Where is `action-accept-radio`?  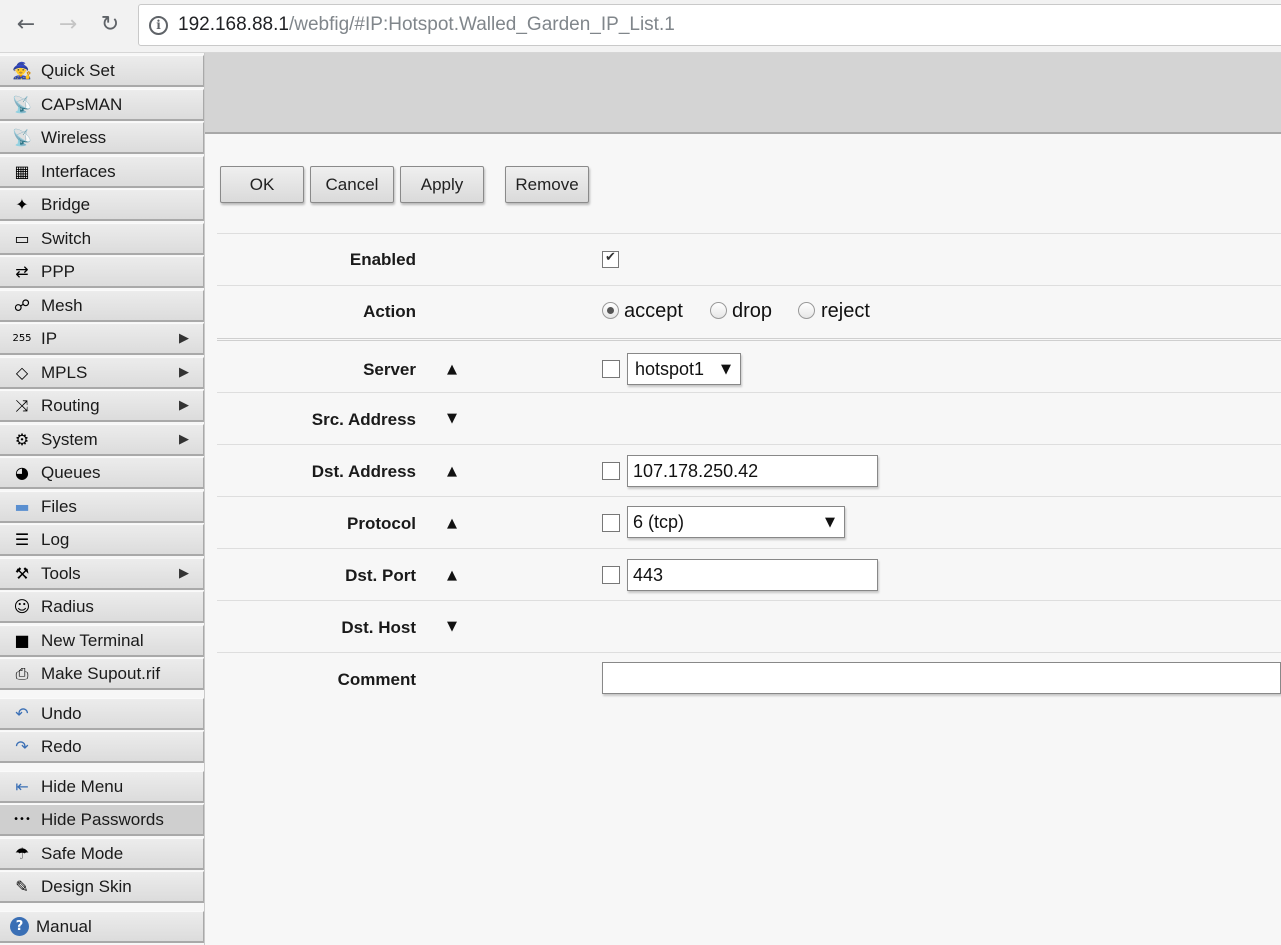 action-accept-radio is located at coordinates (610, 310).